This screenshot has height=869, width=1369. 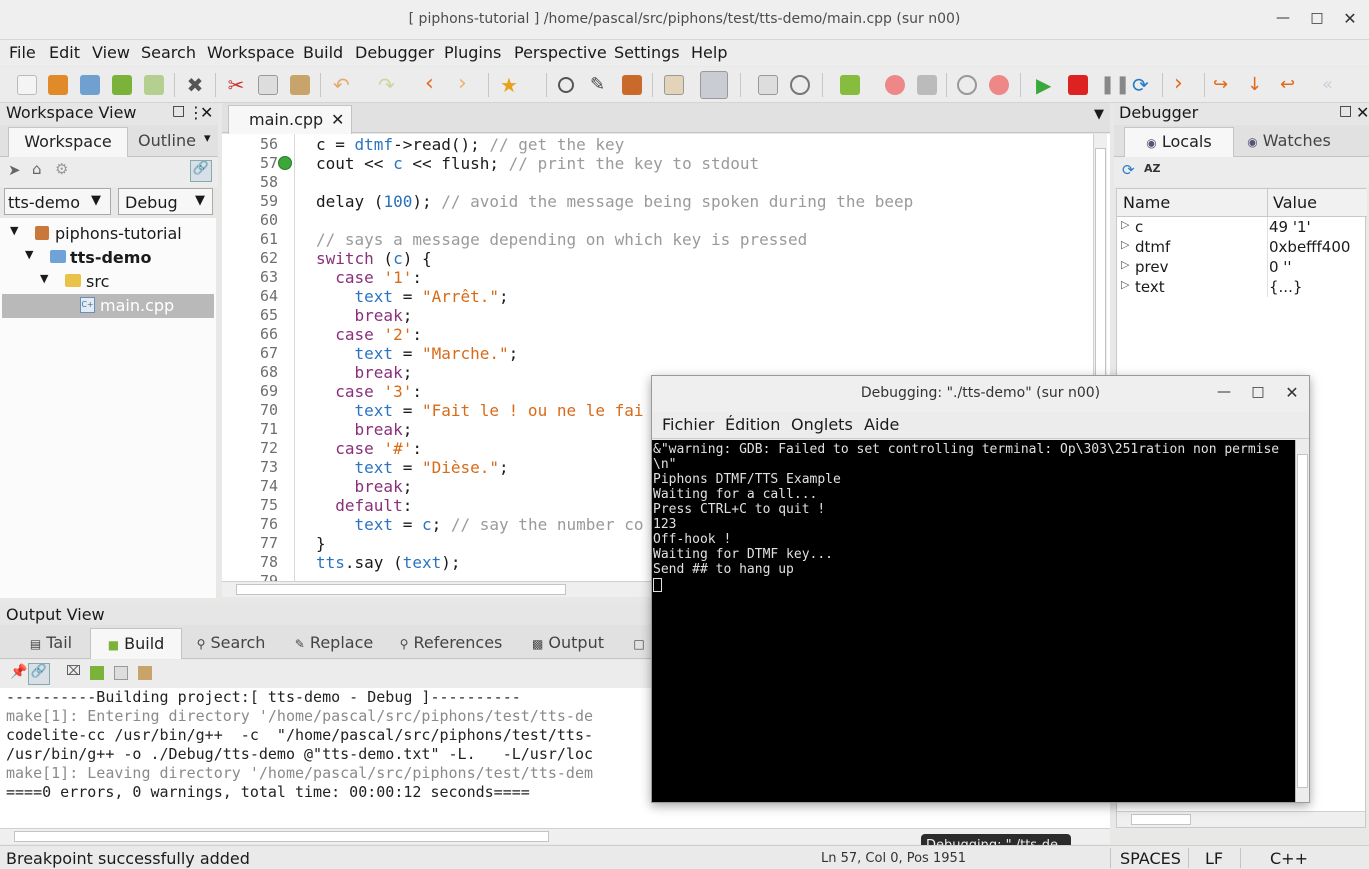 I want to click on paste-output-icon, so click(x=145, y=673).